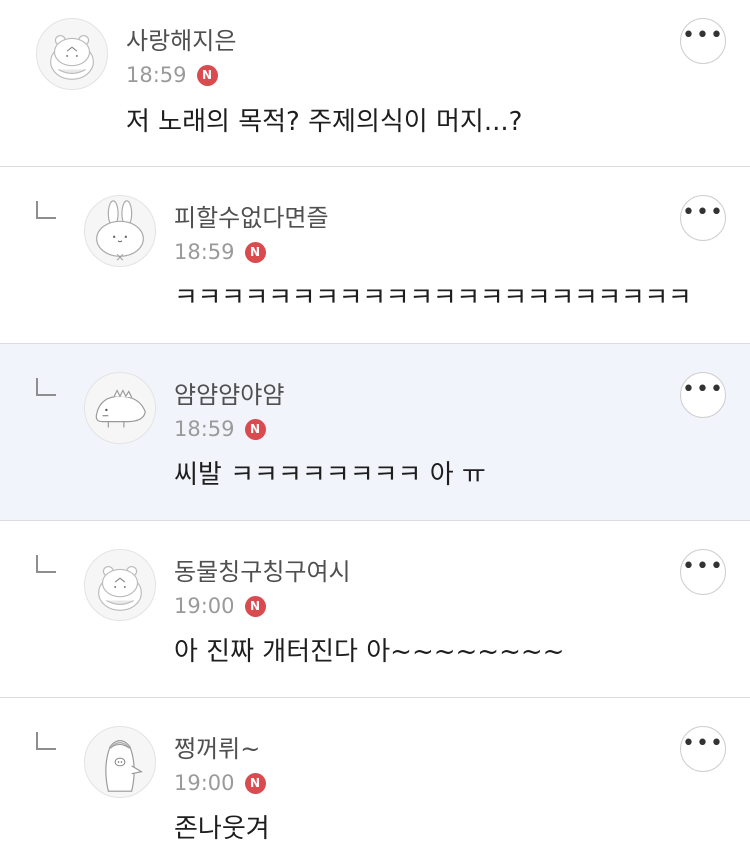 This screenshot has height=862, width=750. What do you see at coordinates (120, 408) in the screenshot?
I see `dinosaur-avatar-icon` at bounding box center [120, 408].